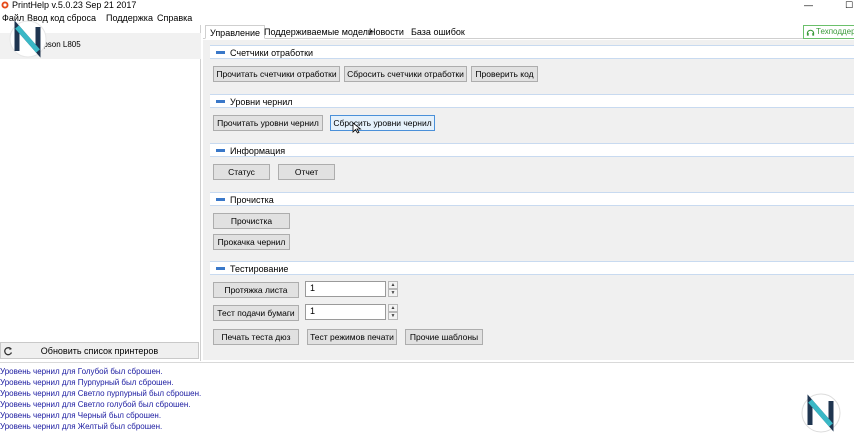 Image resolution: width=854 pixels, height=437 pixels. Describe the element at coordinates (81, 415) in the screenshot. I see `log-line: Уровень чернил для Черный был сброшен.` at that location.